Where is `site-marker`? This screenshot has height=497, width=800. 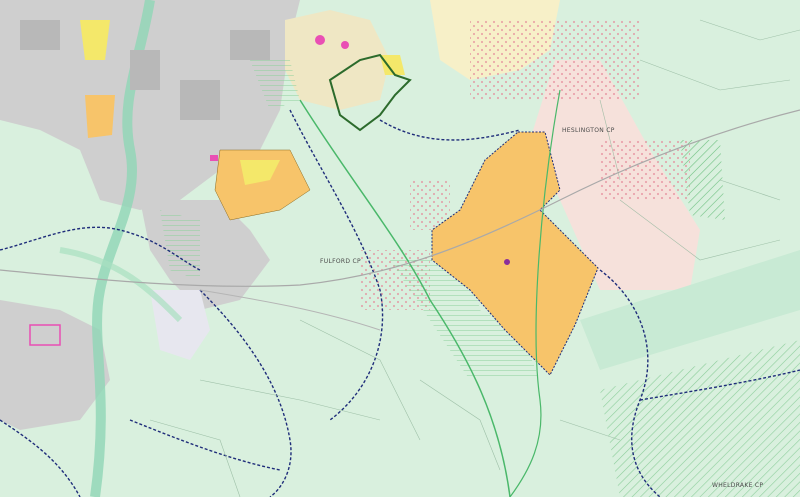
site-marker is located at coordinates (507, 262).